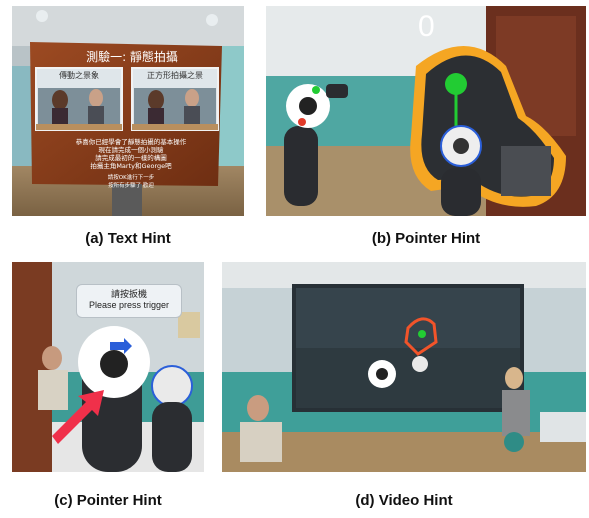 The width and height of the screenshot is (589, 518). I want to click on footer-line: 按所有步驟了 歡迎, so click(131, 186).